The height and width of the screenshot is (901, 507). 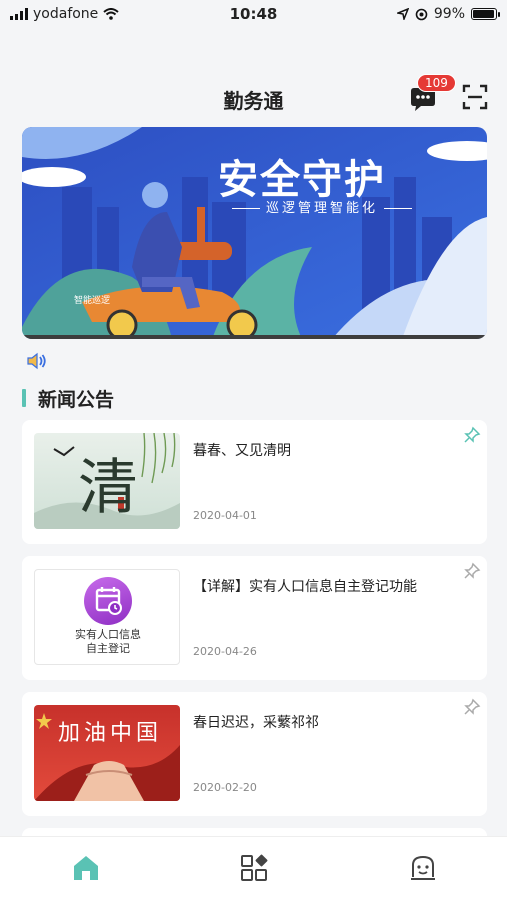 I want to click on bottom-tab-bar, so click(x=253, y=868).